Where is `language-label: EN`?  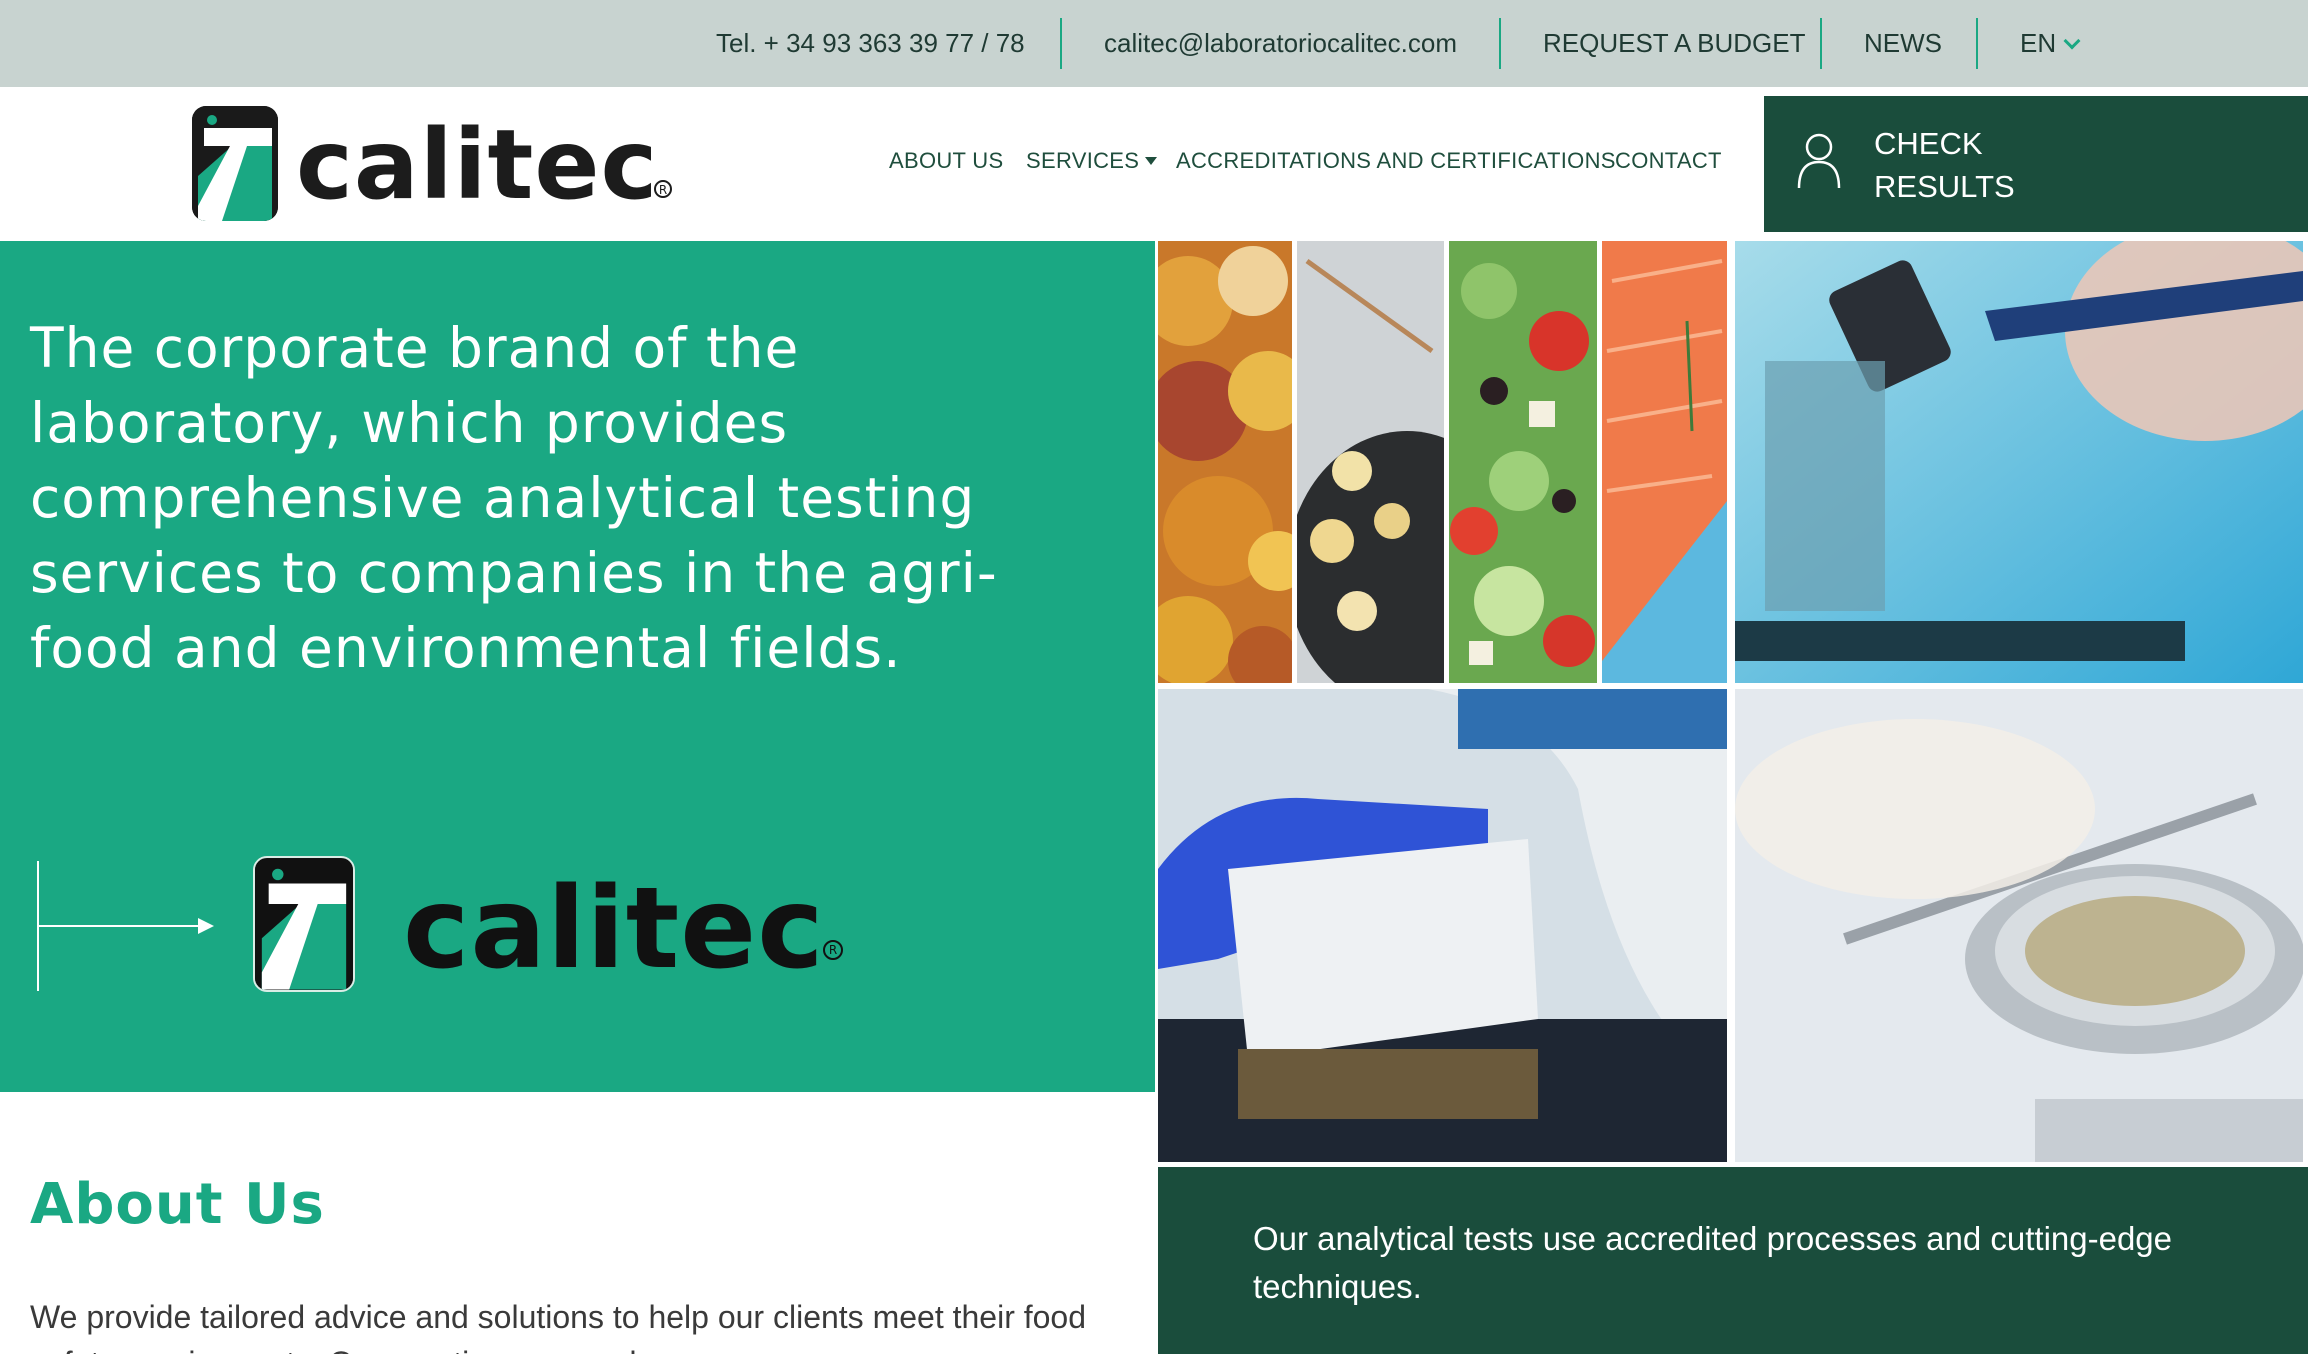 language-label: EN is located at coordinates (2038, 43).